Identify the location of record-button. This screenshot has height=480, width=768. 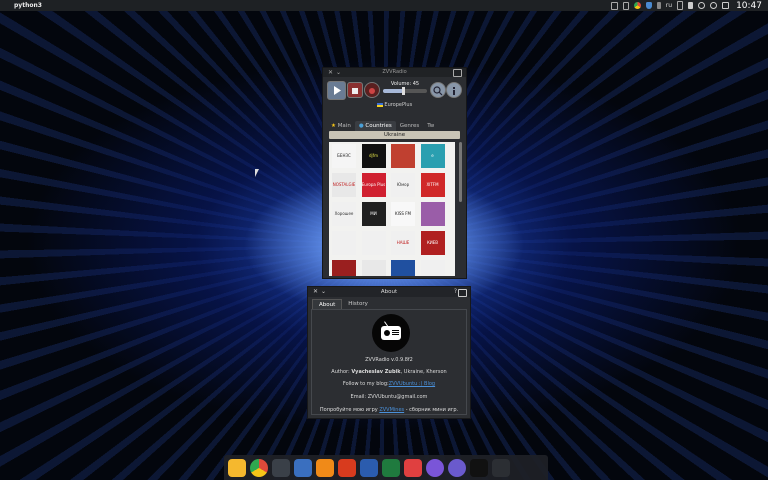
(372, 90).